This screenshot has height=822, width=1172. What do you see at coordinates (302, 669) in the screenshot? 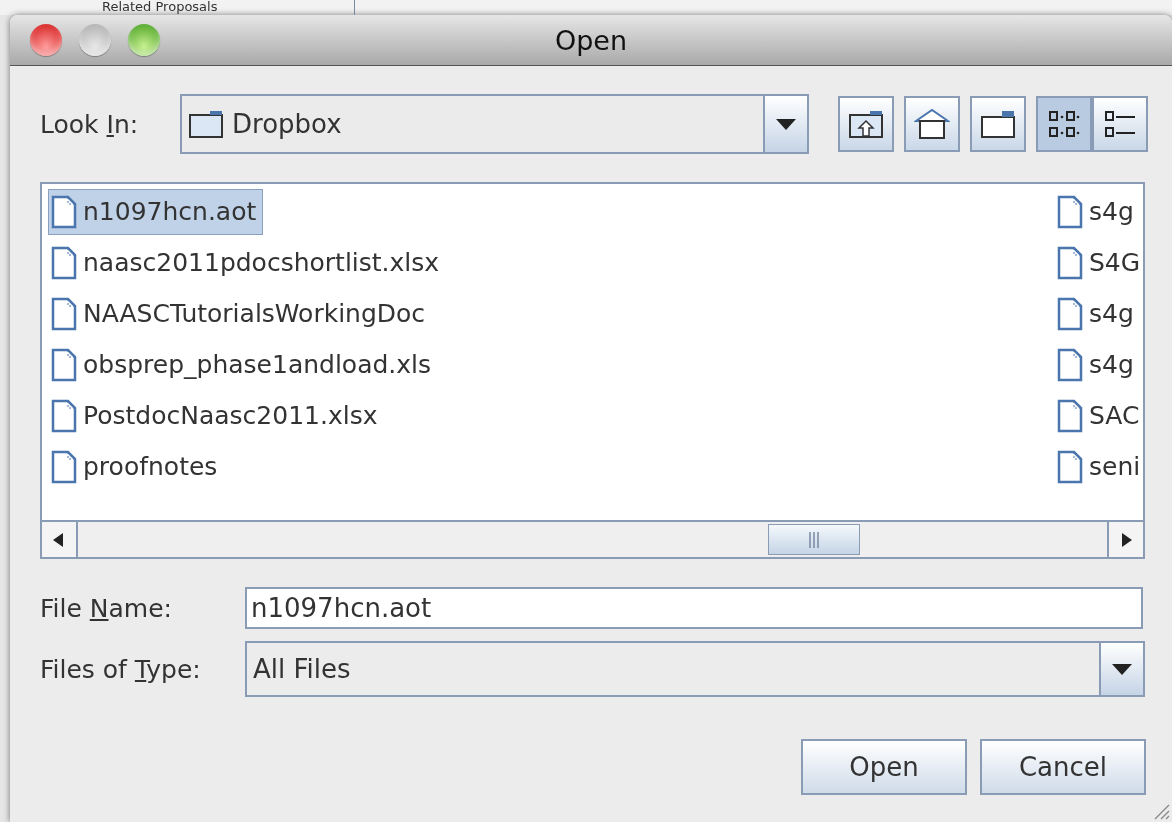
I see `files-of-type-value: All Files` at bounding box center [302, 669].